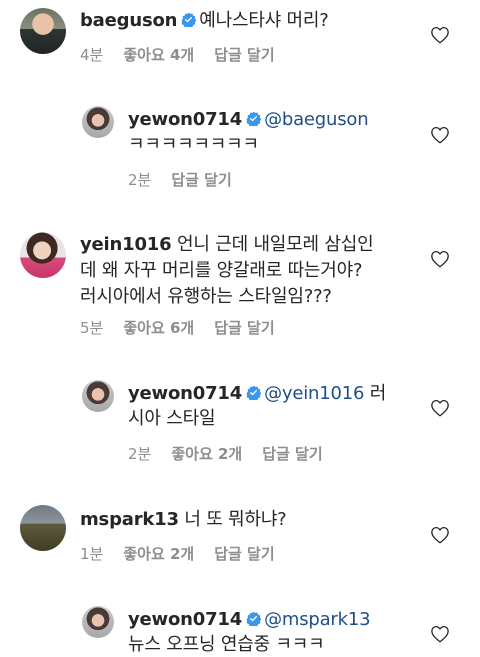 The image size is (480, 657). Describe the element at coordinates (235, 519) in the screenshot. I see `comment-body: 너 또 뭐하냐?` at that location.